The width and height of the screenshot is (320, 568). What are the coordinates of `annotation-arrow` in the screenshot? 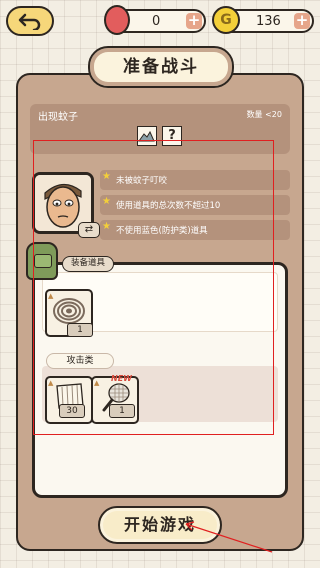 It's located at (229, 537).